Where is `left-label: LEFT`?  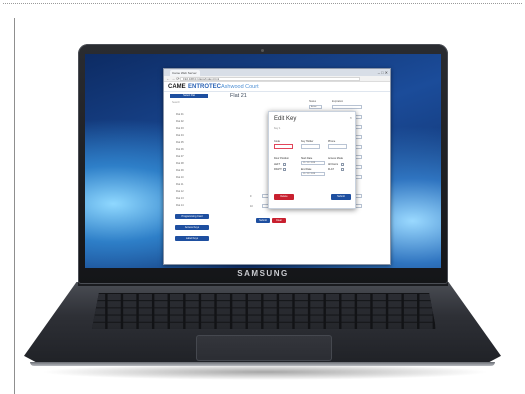 left-label: LEFT is located at coordinates (277, 164).